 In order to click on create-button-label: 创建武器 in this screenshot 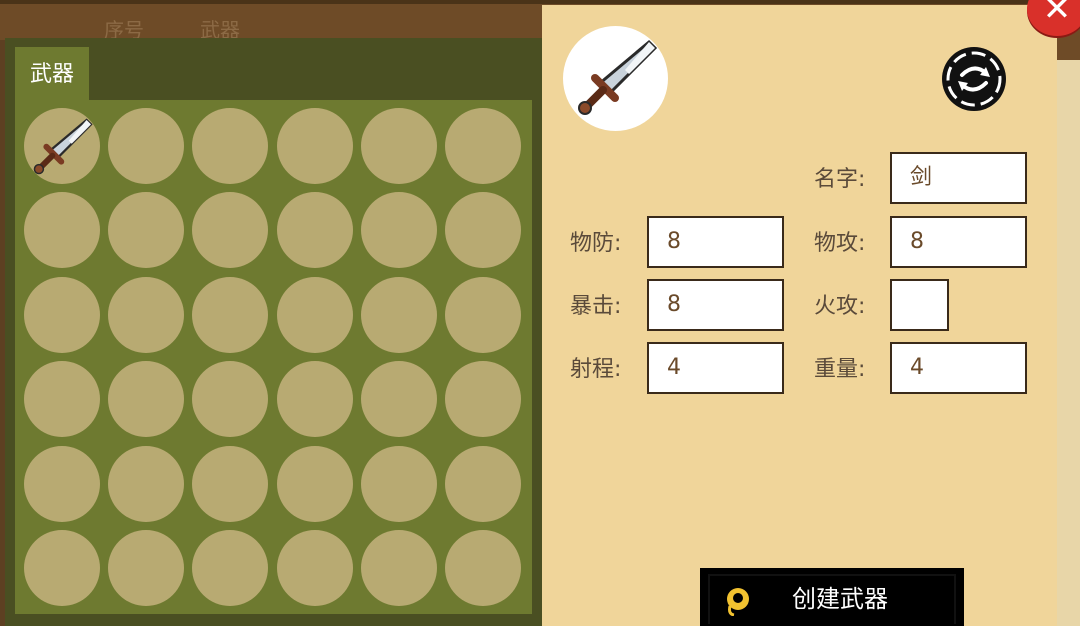, I will do `click(840, 599)`.